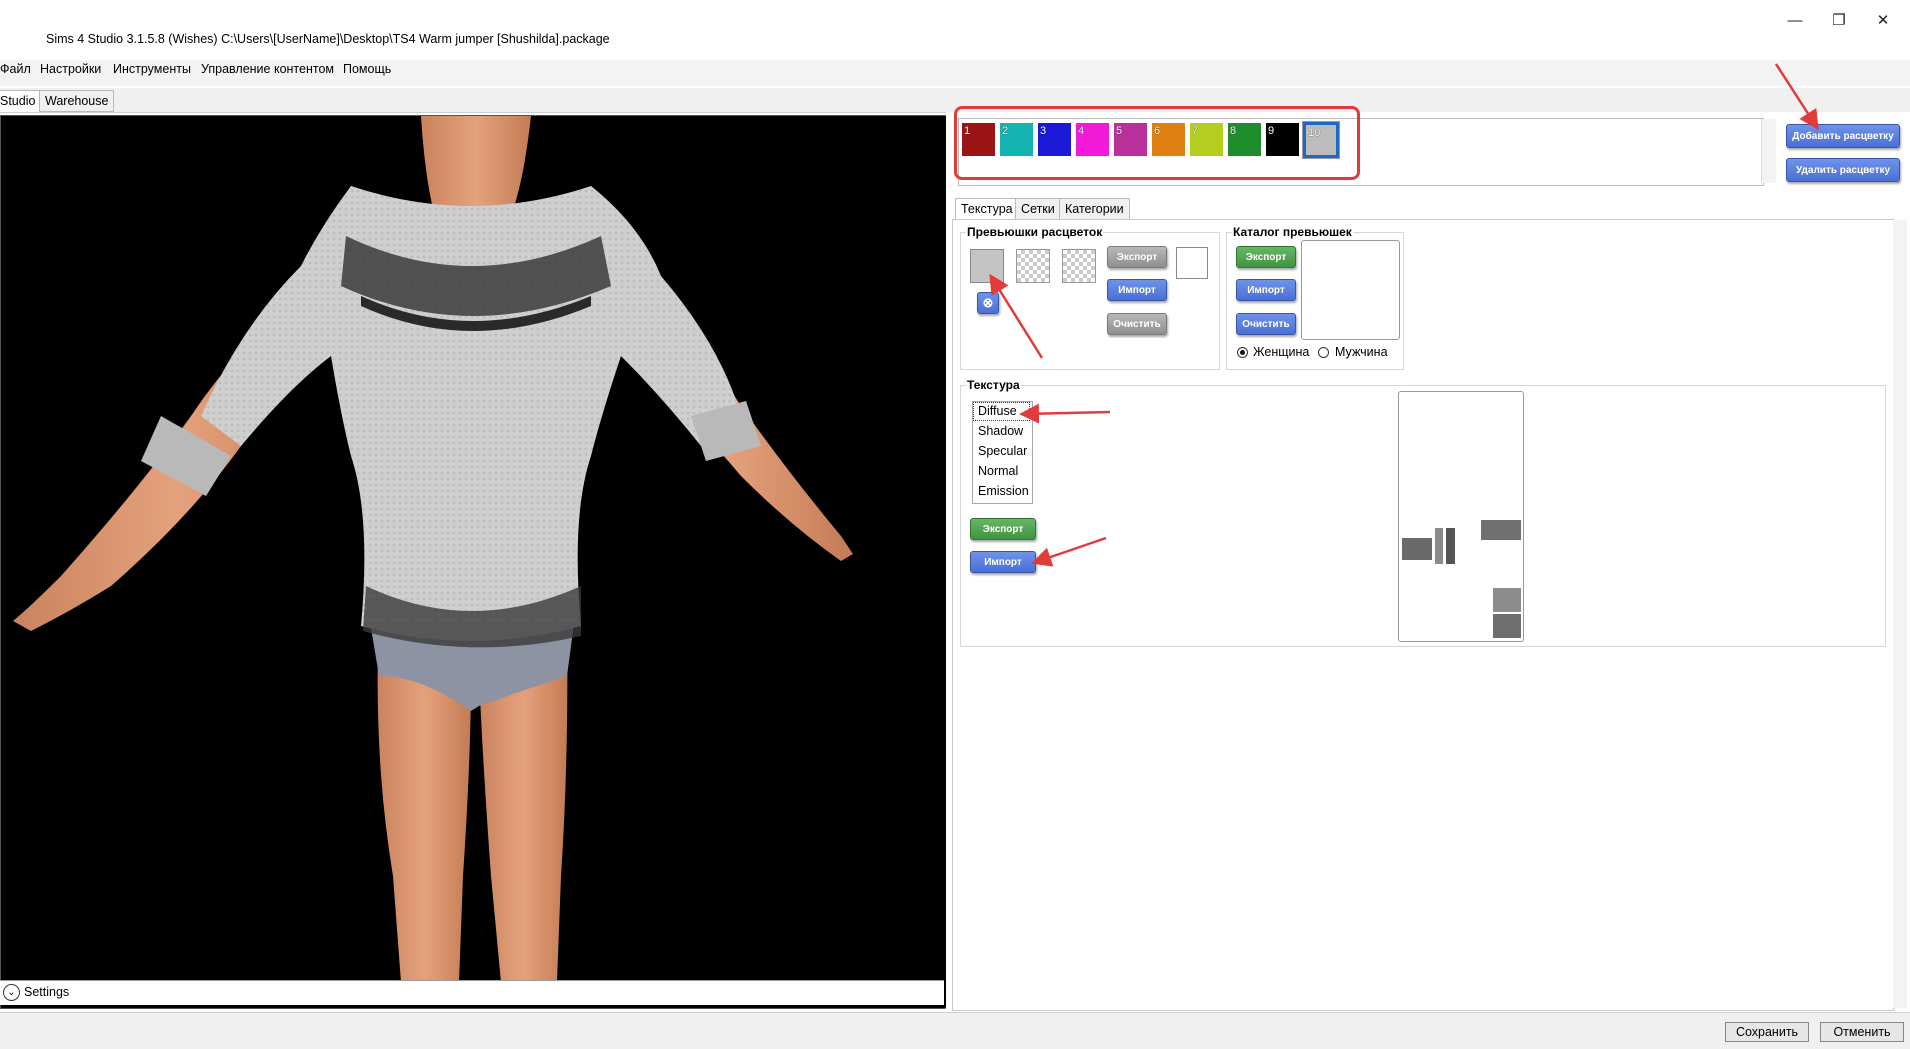 This screenshot has width=1910, height=1049. I want to click on tab-warehouse: Warehouse, so click(77, 101).